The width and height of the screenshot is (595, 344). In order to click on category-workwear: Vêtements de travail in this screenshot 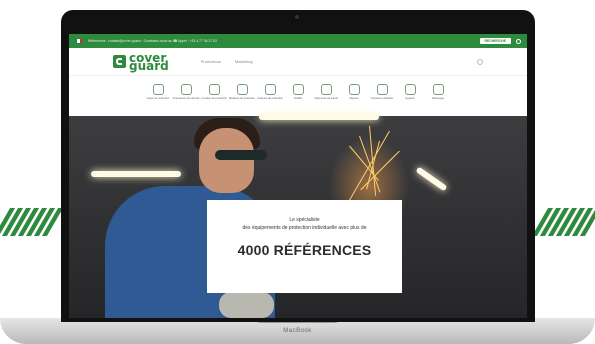, I will do `click(326, 92)`.